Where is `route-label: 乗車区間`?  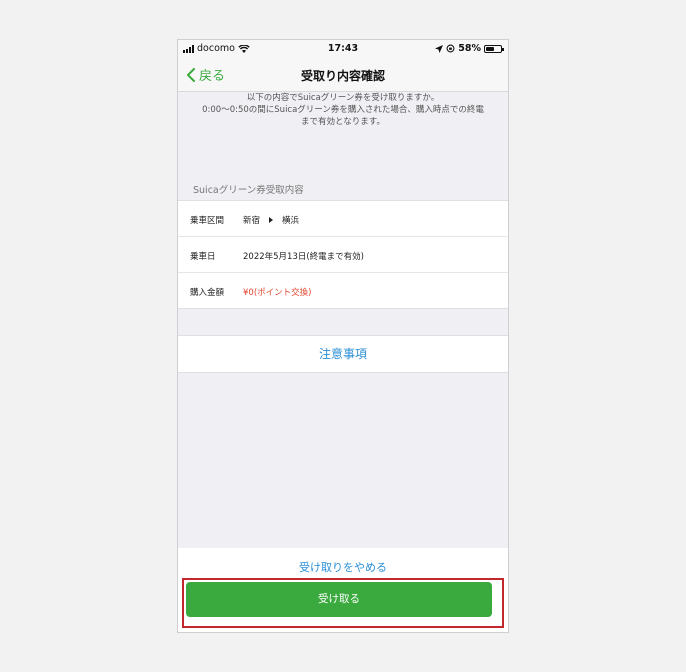 route-label: 乗車区間 is located at coordinates (207, 221).